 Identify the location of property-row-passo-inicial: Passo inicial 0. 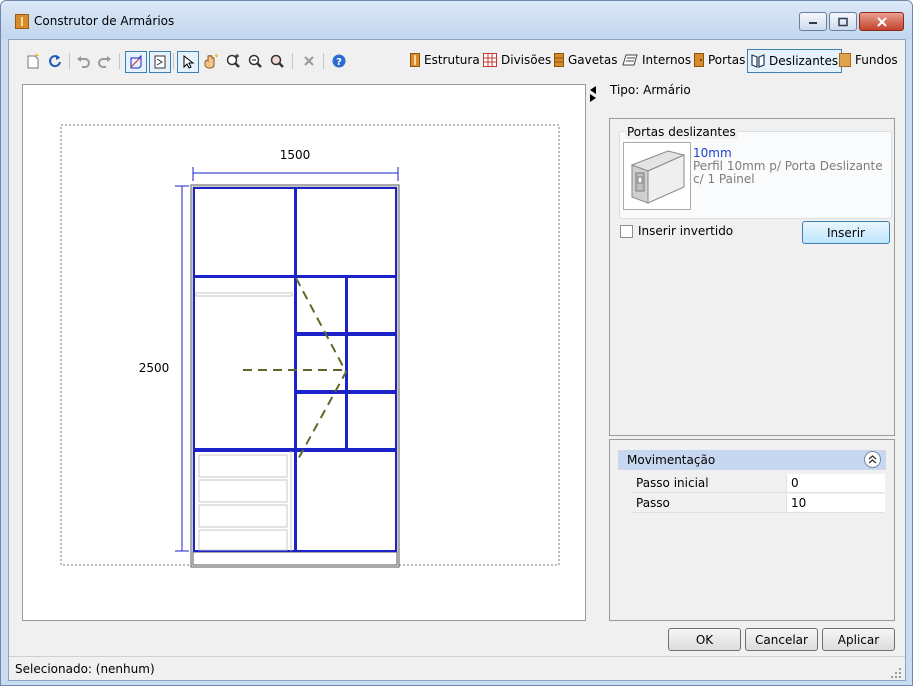
(758, 483).